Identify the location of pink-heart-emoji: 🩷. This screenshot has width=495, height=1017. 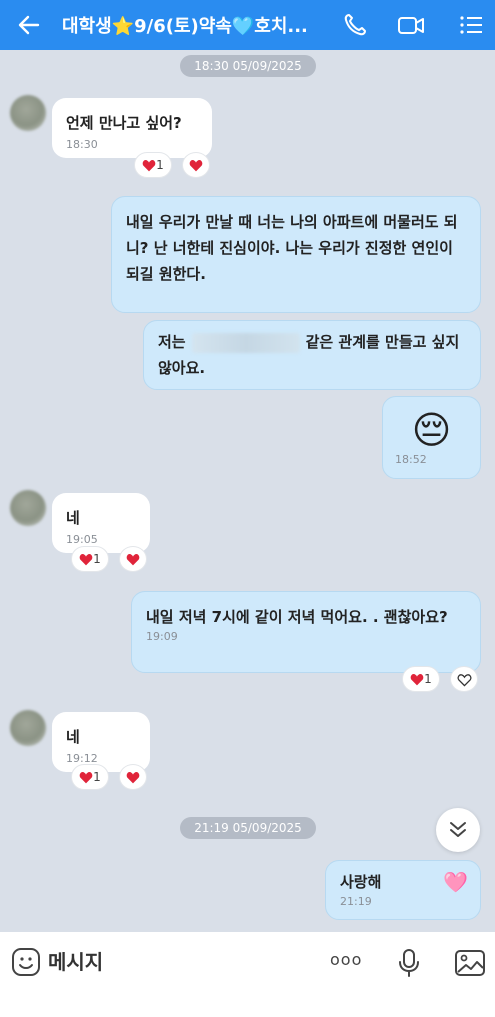
(455, 882).